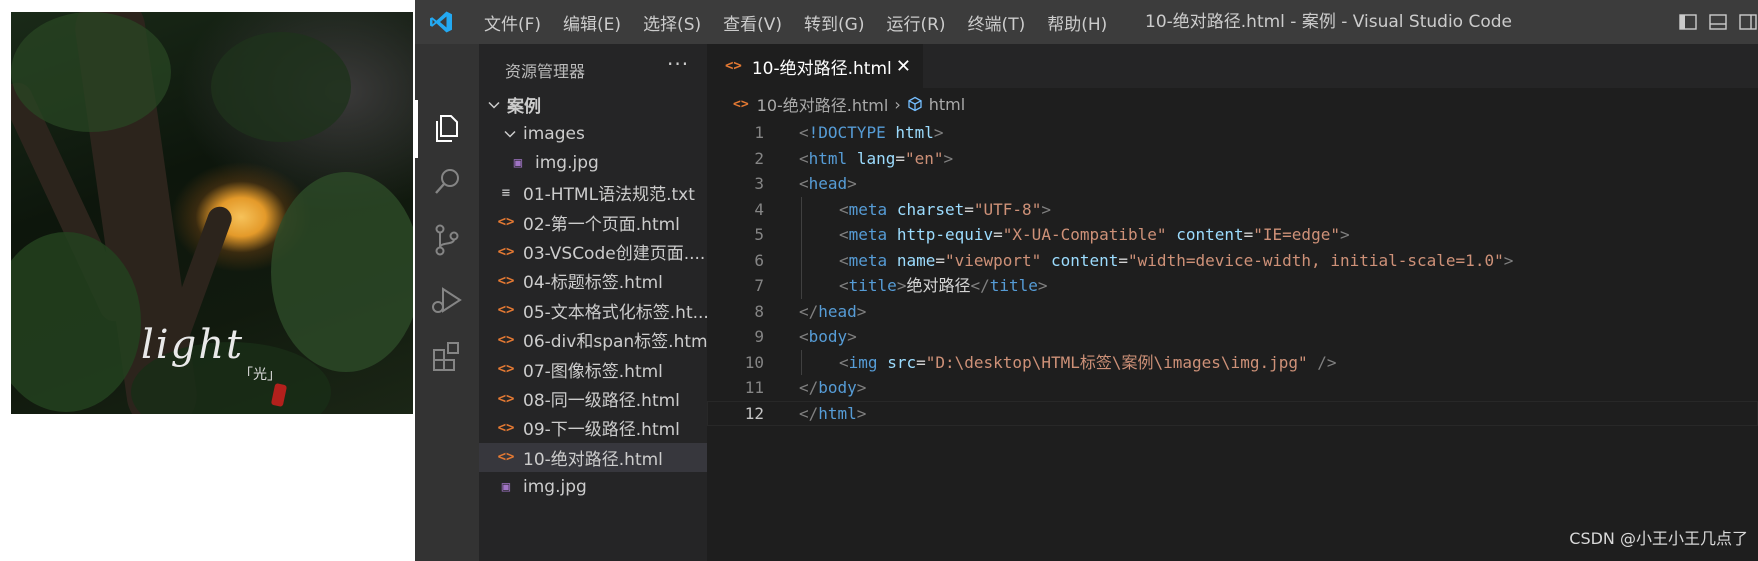 Image resolution: width=1758 pixels, height=561 pixels. Describe the element at coordinates (593, 427) in the screenshot. I see `tree-file: <> 09-下一级路径.html` at that location.